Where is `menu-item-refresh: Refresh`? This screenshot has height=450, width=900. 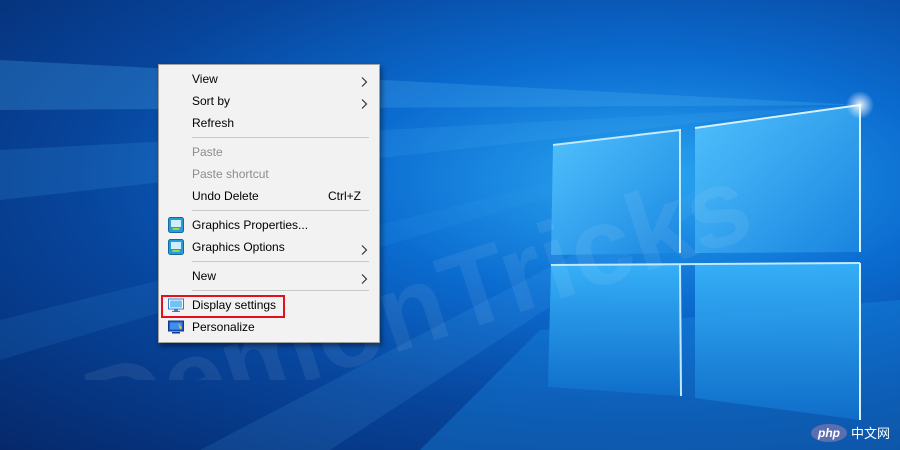 menu-item-refresh: Refresh is located at coordinates (269, 123).